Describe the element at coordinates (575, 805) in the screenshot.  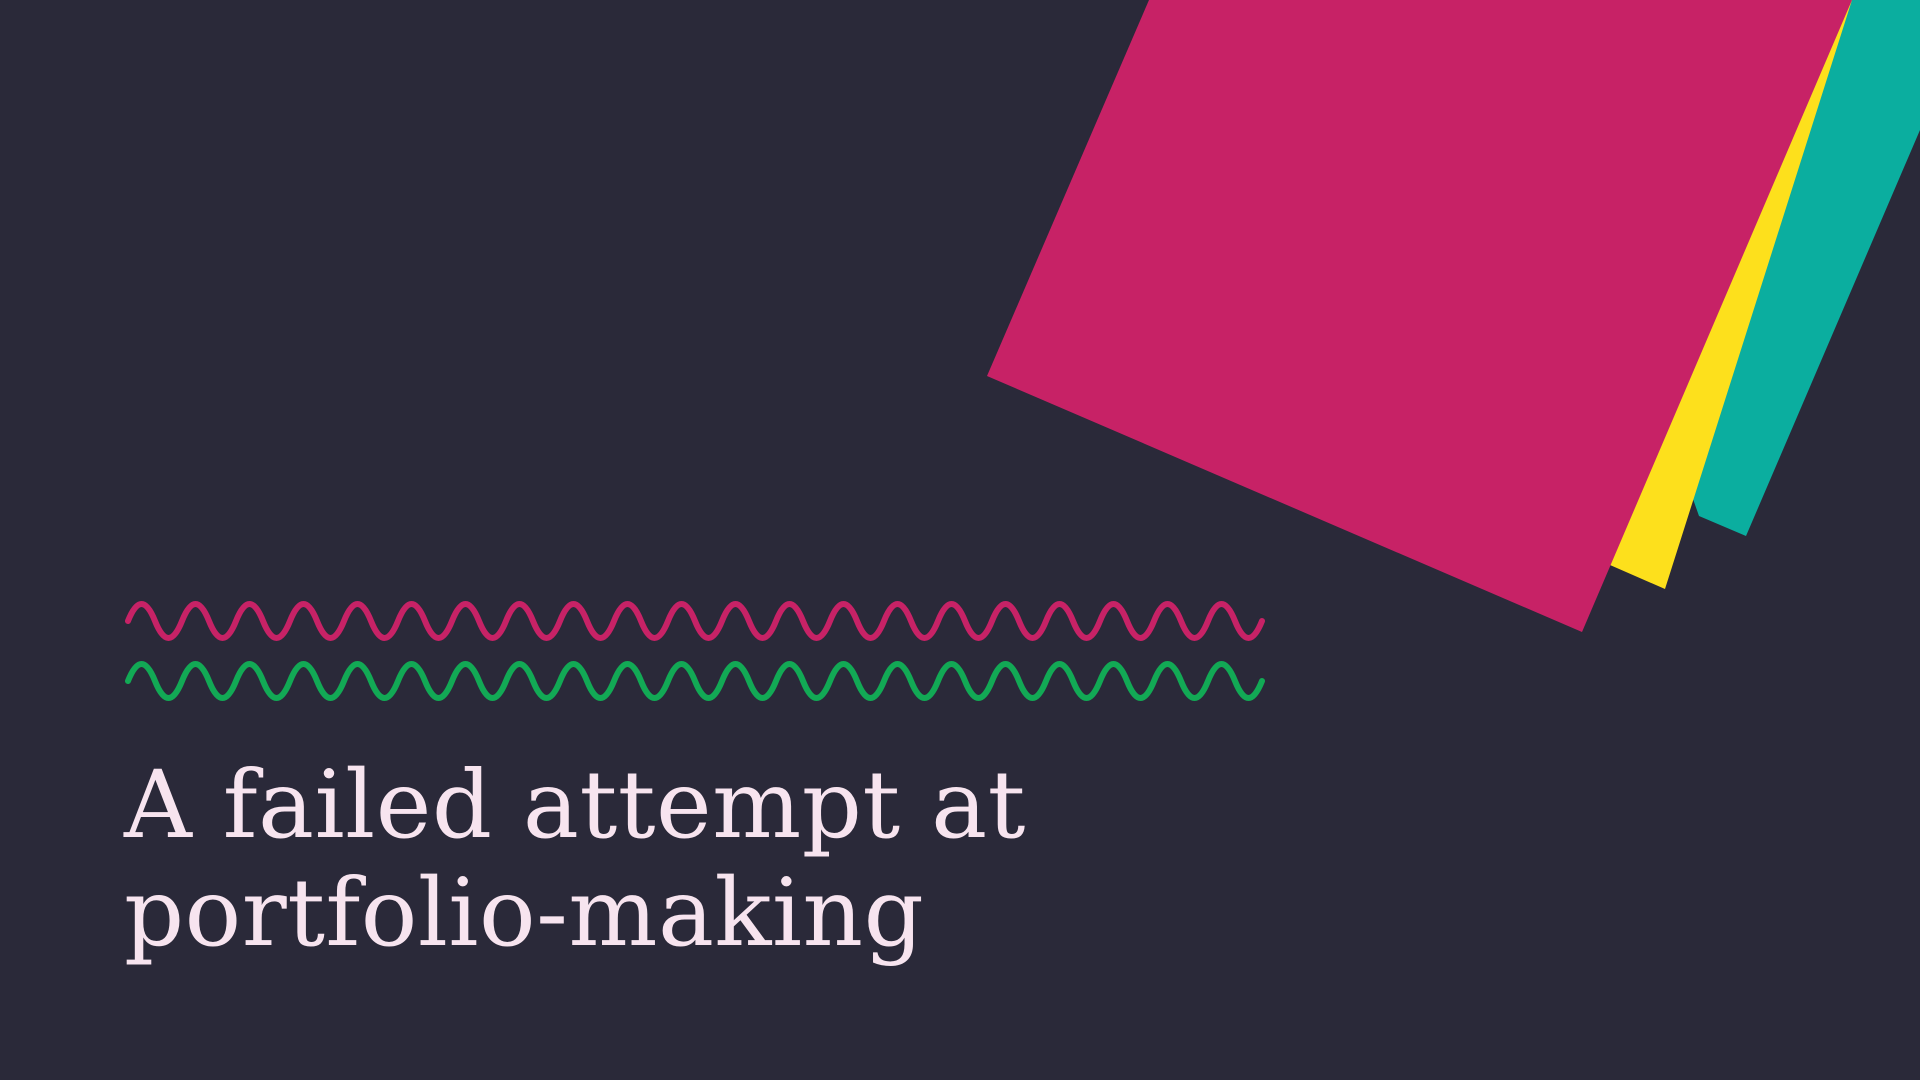
I see `slide-title-line-1: A failed attempt at` at that location.